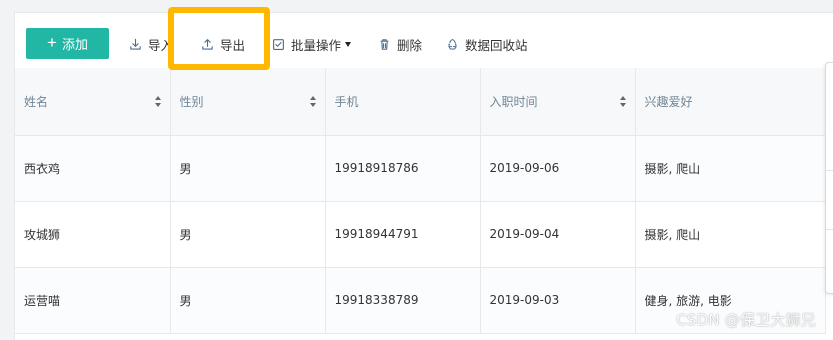  What do you see at coordinates (558, 102) in the screenshot?
I see `column-header-join-date: 入职时间` at bounding box center [558, 102].